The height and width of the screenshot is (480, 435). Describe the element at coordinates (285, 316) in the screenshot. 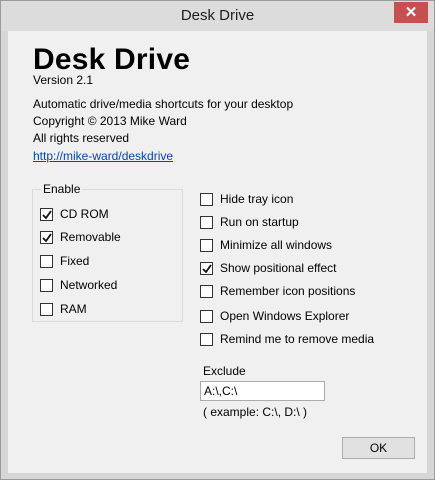

I see `checkbox-label: Open Windows Explorer` at that location.